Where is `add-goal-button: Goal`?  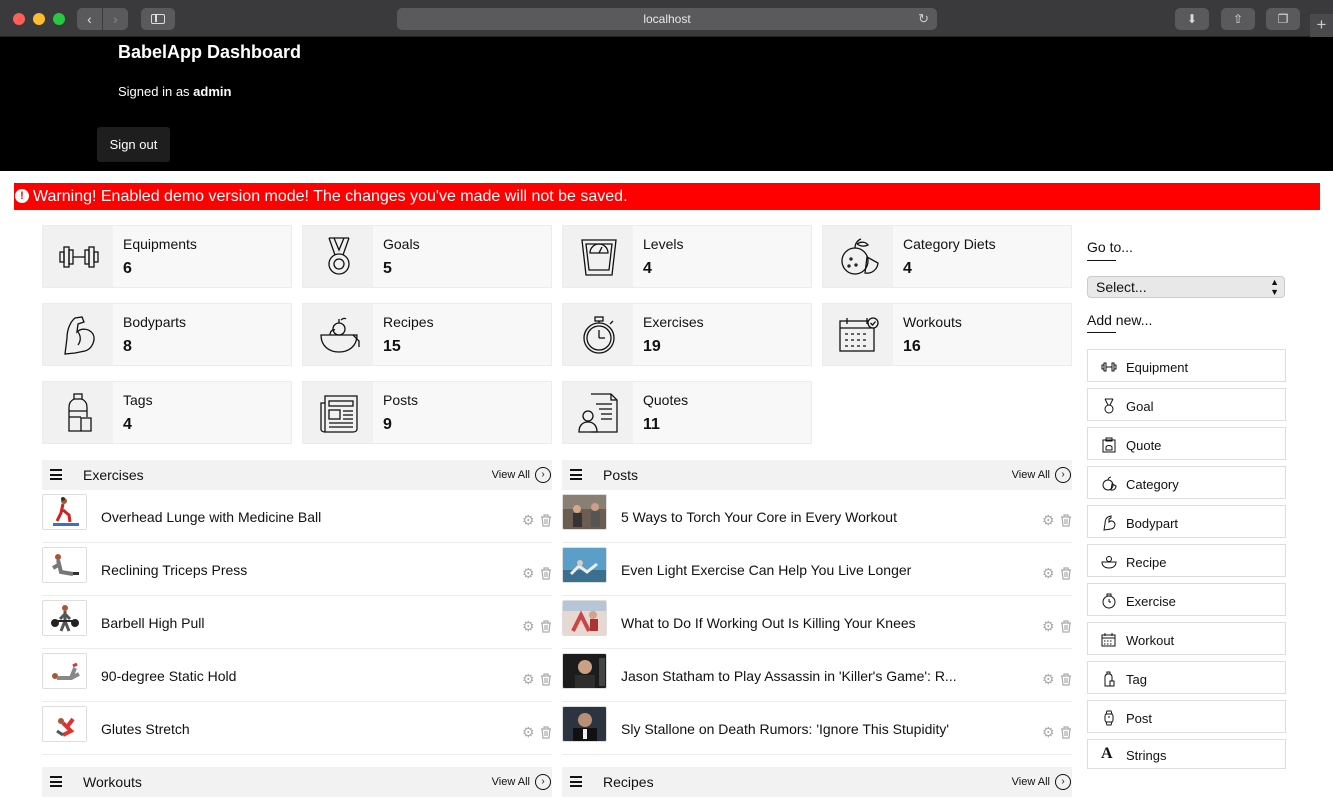
add-goal-button: Goal is located at coordinates (1186, 404).